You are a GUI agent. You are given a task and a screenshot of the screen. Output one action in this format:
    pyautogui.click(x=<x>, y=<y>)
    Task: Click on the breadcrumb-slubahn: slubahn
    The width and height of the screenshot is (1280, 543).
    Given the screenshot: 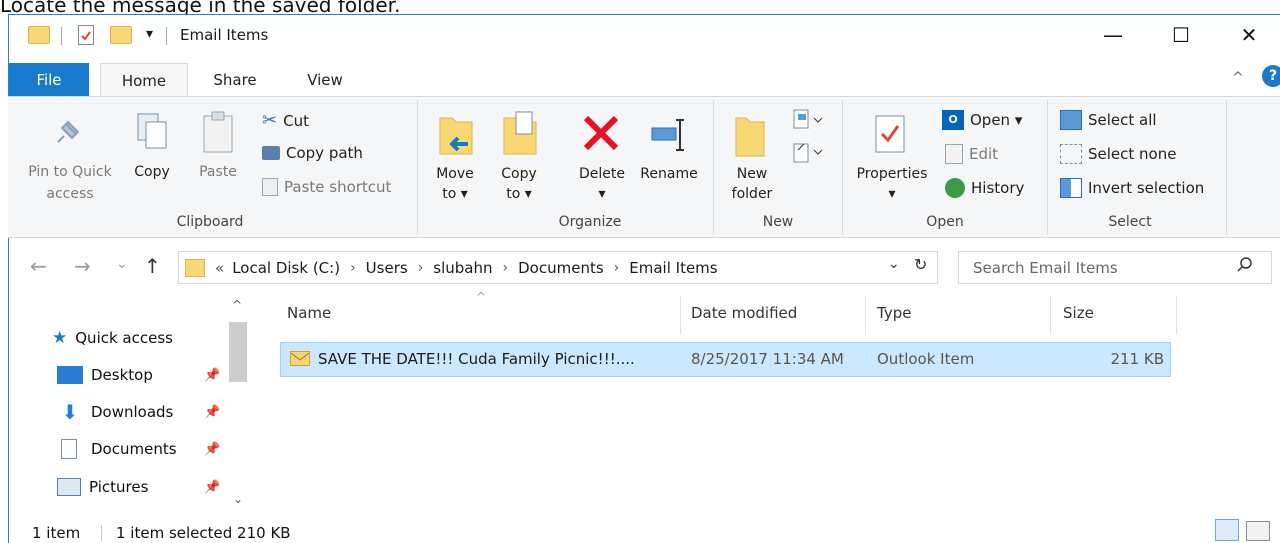 What is the action you would take?
    pyautogui.click(x=462, y=268)
    